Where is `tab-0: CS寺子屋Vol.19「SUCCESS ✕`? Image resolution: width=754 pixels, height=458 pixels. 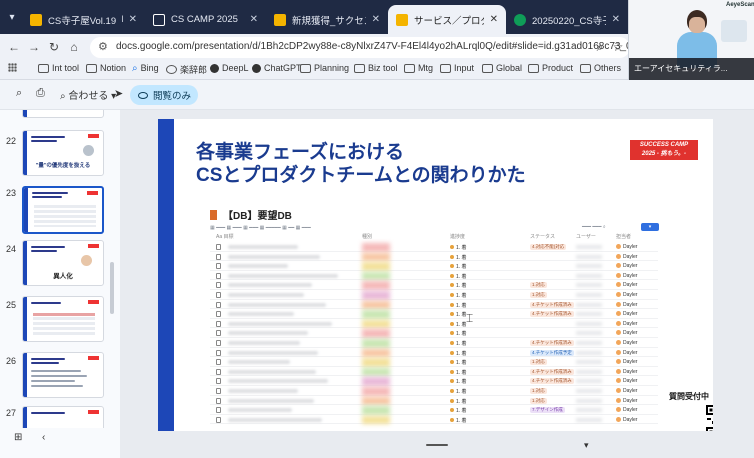
tab-0: CS寺子屋Vol.19「SUCCESS ✕ is located at coordinates (83, 19).